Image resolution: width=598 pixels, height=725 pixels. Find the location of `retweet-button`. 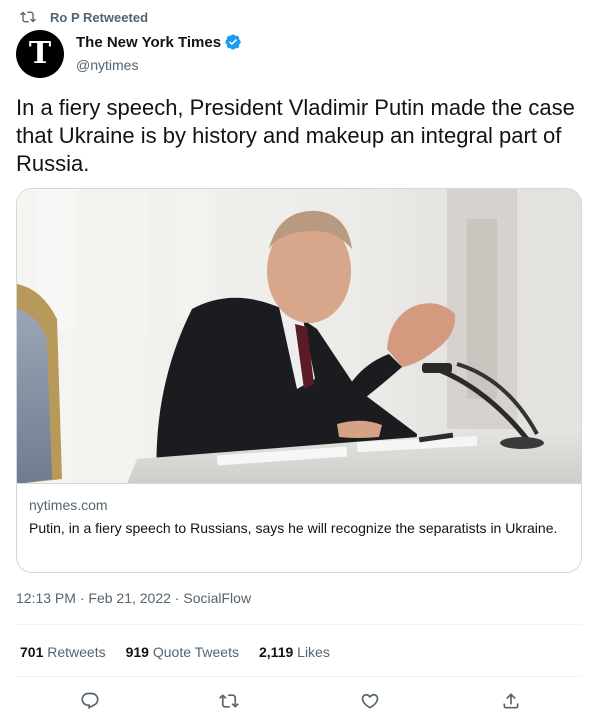

retweet-button is located at coordinates (229, 701).